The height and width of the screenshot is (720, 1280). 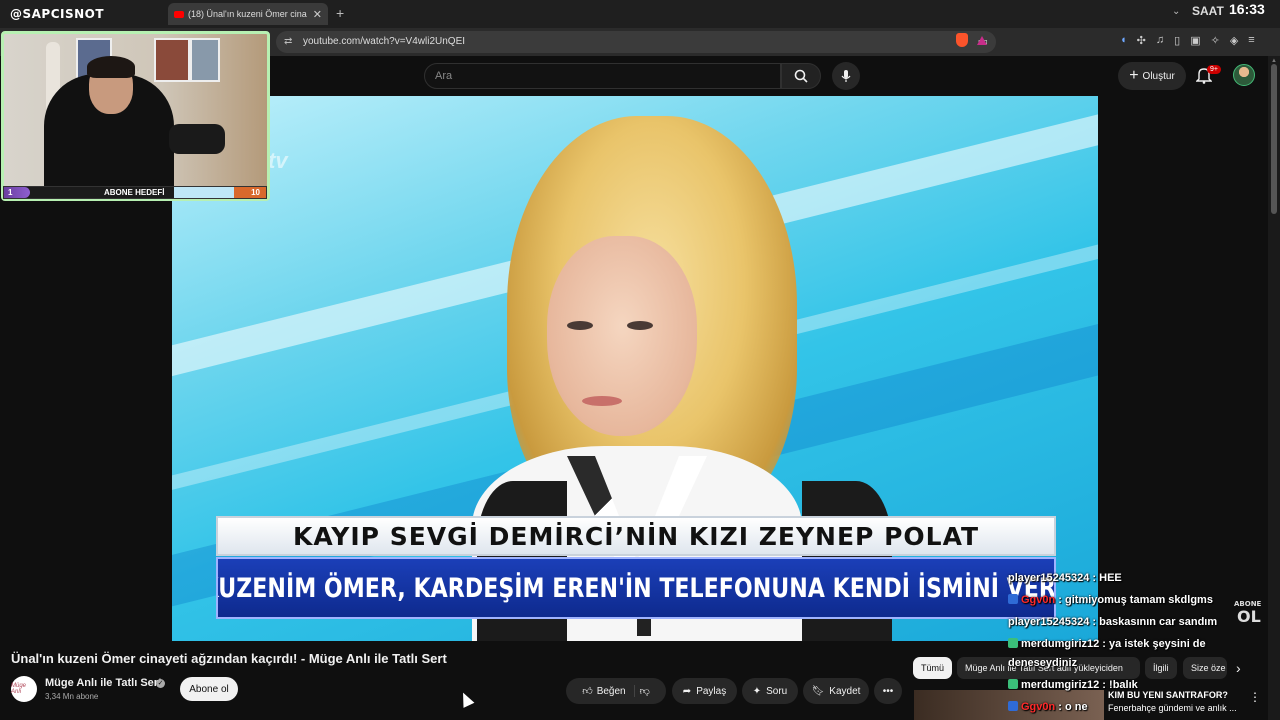 I want to click on search-input: Ara, so click(x=602, y=76).